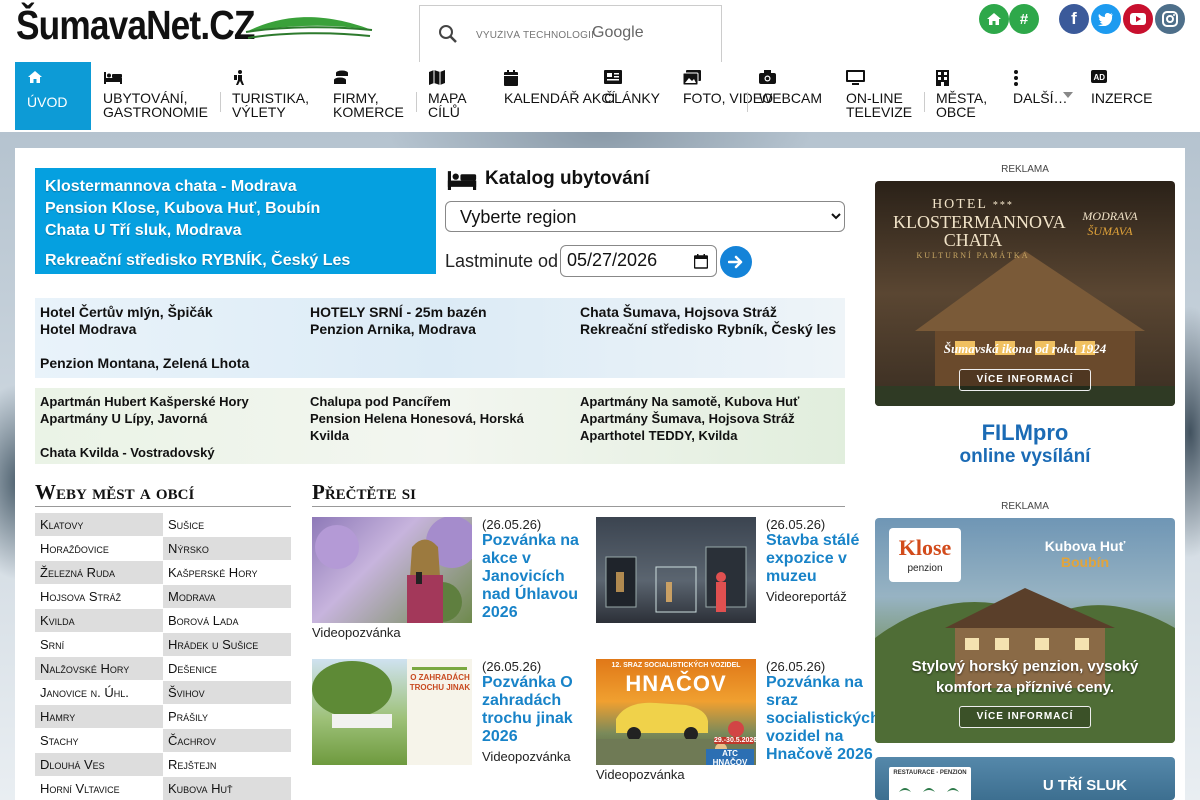  What do you see at coordinates (99, 644) in the screenshot?
I see `city-link: Srní` at bounding box center [99, 644].